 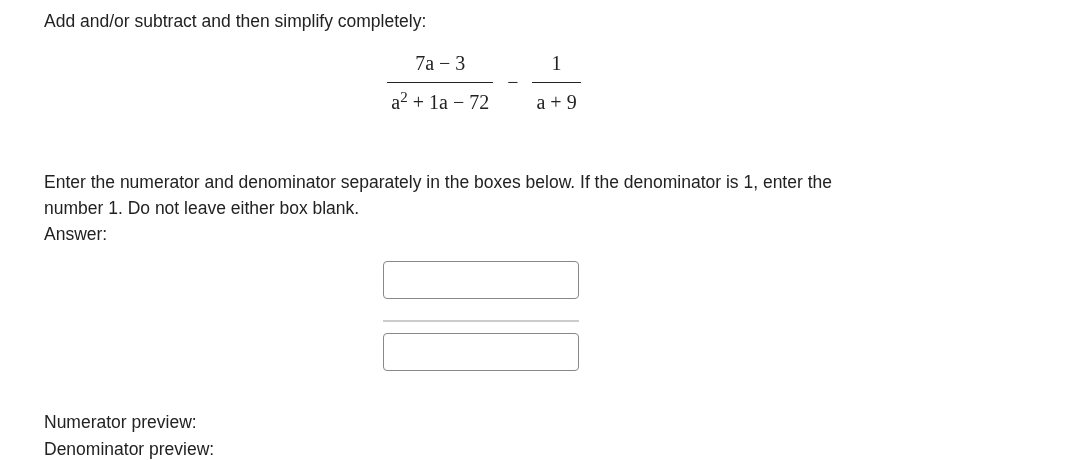 I want to click on numerator-input, so click(x=481, y=280).